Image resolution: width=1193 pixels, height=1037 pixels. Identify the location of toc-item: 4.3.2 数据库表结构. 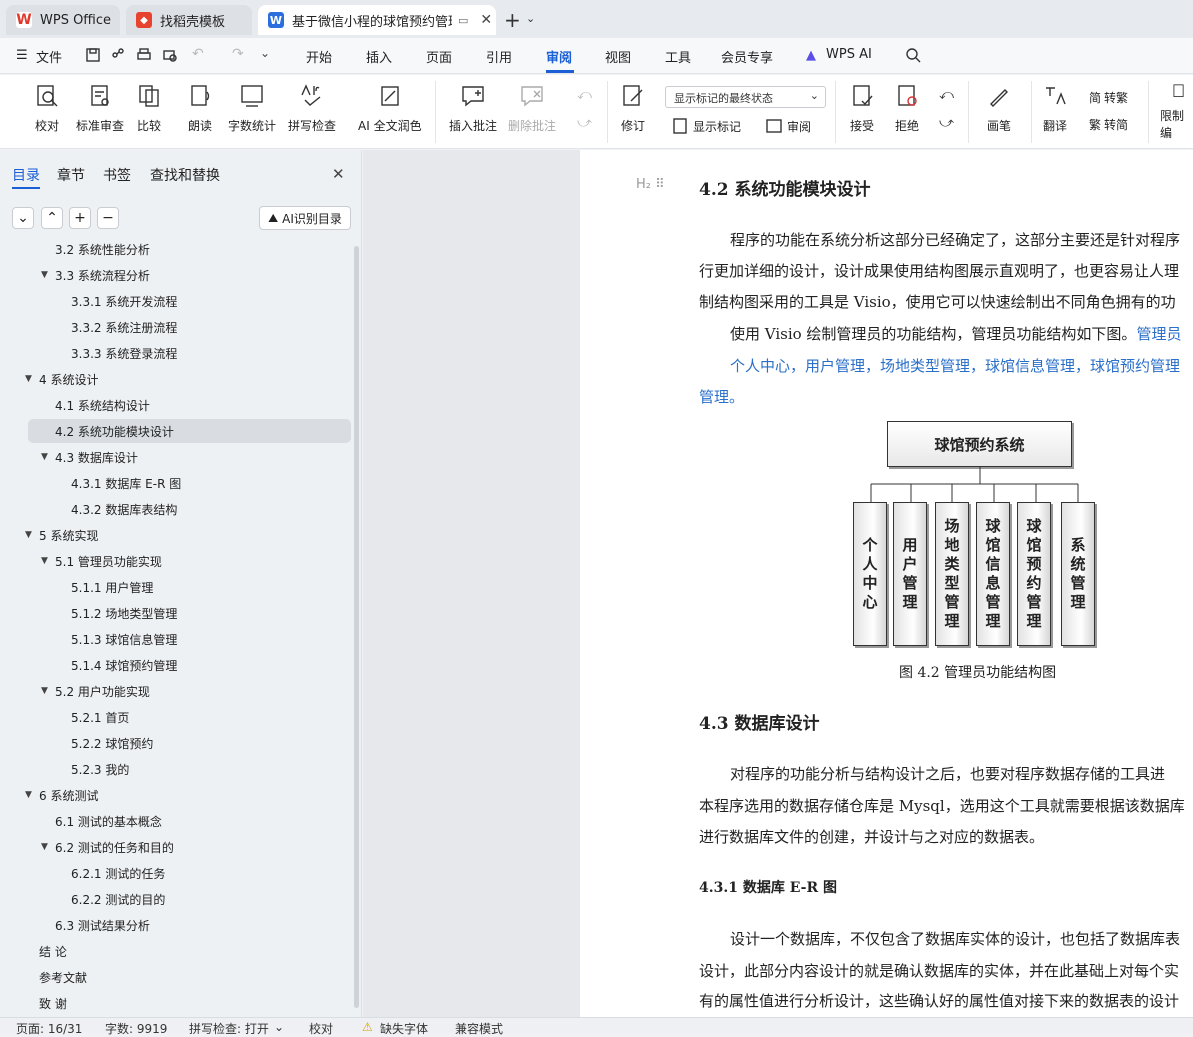
(176, 509).